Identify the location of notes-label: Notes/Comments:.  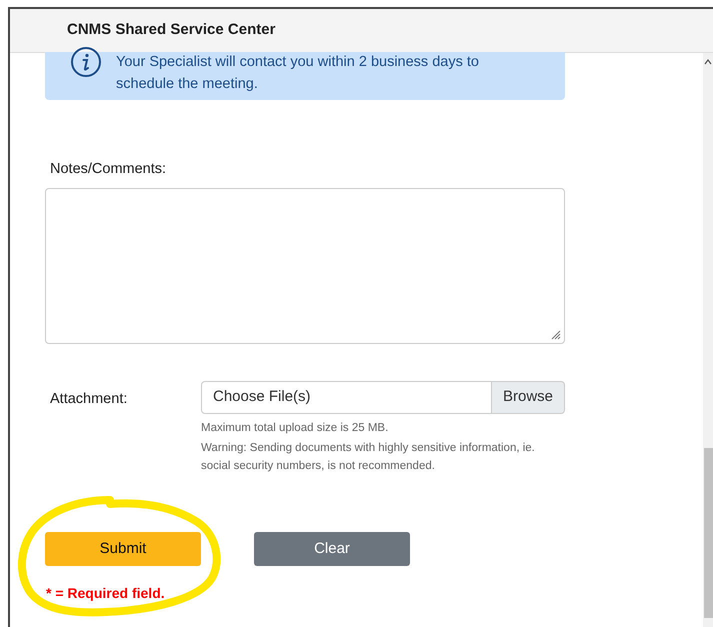
(109, 169).